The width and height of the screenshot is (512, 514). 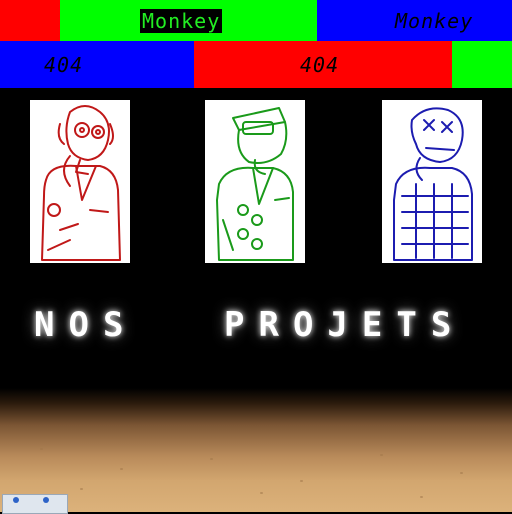 I want to click on title-word-projets: PROJETS, so click(x=345, y=325).